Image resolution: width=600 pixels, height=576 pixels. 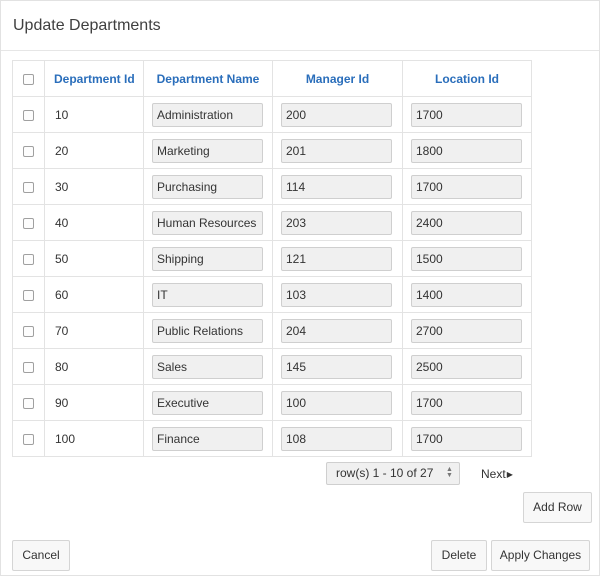 What do you see at coordinates (466, 366) in the screenshot?
I see `location-id-input: 2500` at bounding box center [466, 366].